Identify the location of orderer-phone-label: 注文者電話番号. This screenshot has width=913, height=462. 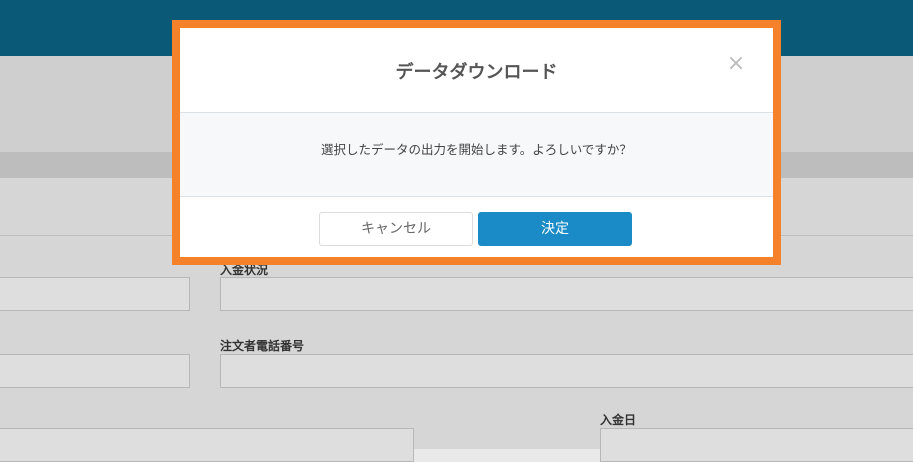
(262, 346).